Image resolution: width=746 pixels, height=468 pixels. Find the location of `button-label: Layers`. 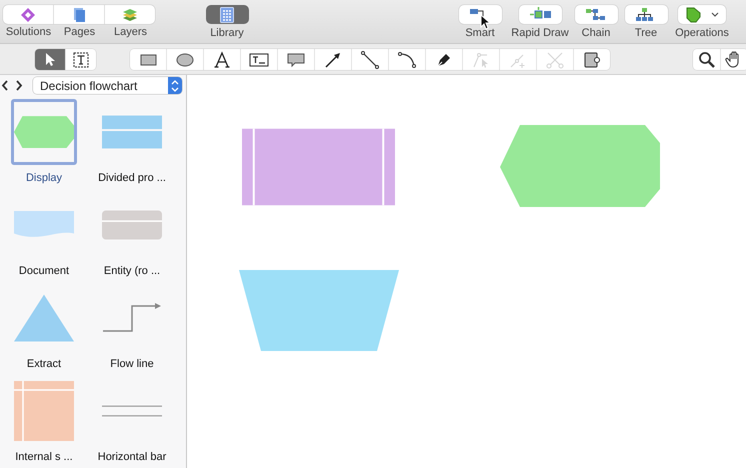

button-label: Layers is located at coordinates (130, 32).